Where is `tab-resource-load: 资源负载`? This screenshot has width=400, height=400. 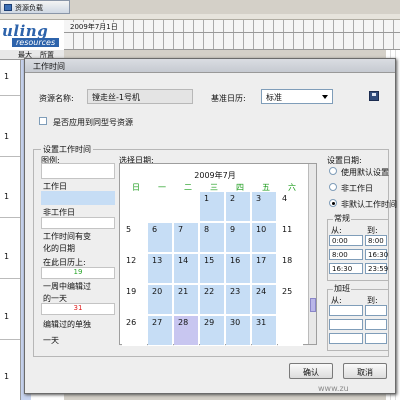 tab-resource-load: 资源负载 is located at coordinates (35, 7).